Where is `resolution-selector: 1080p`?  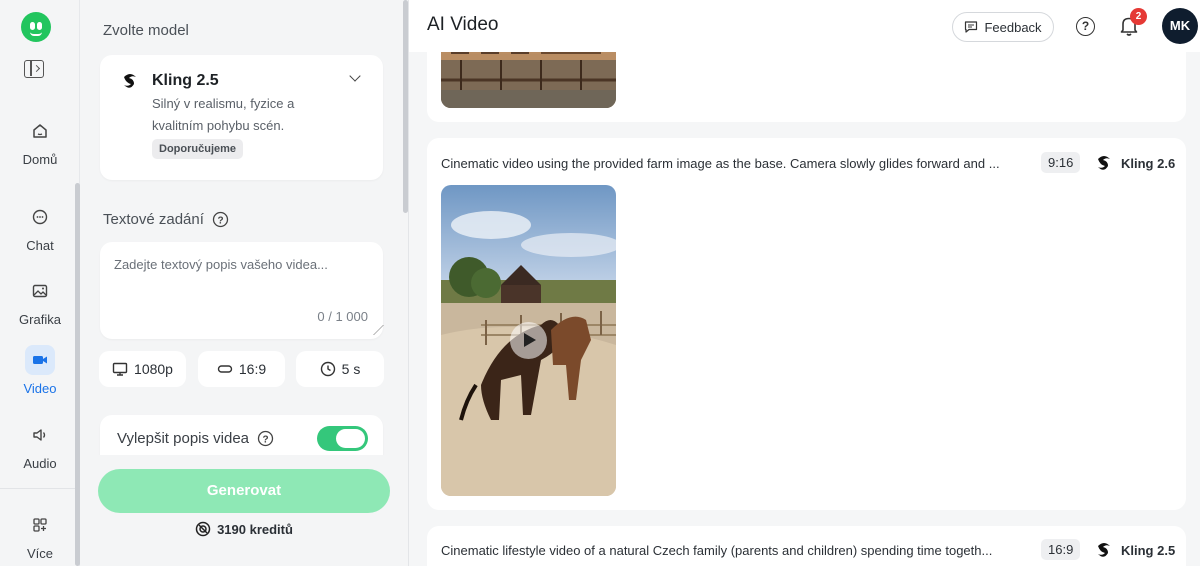
resolution-selector: 1080p is located at coordinates (142, 369).